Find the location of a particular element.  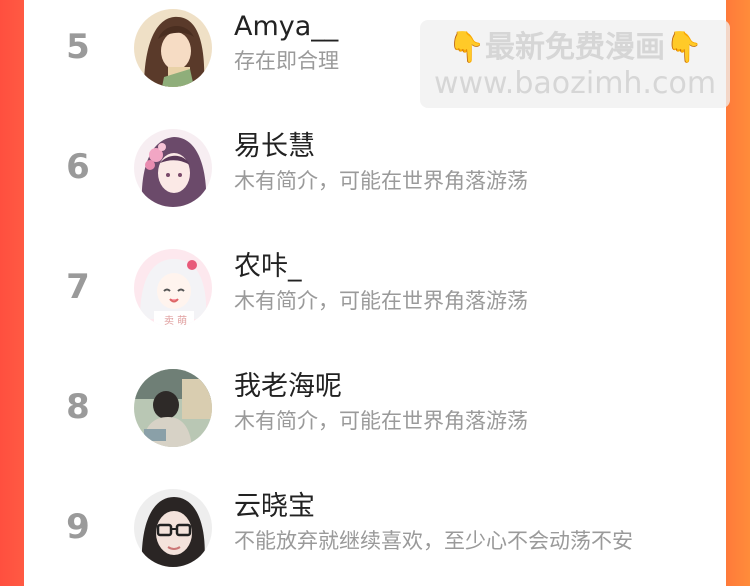

user-name: 易长慧 is located at coordinates (274, 147).